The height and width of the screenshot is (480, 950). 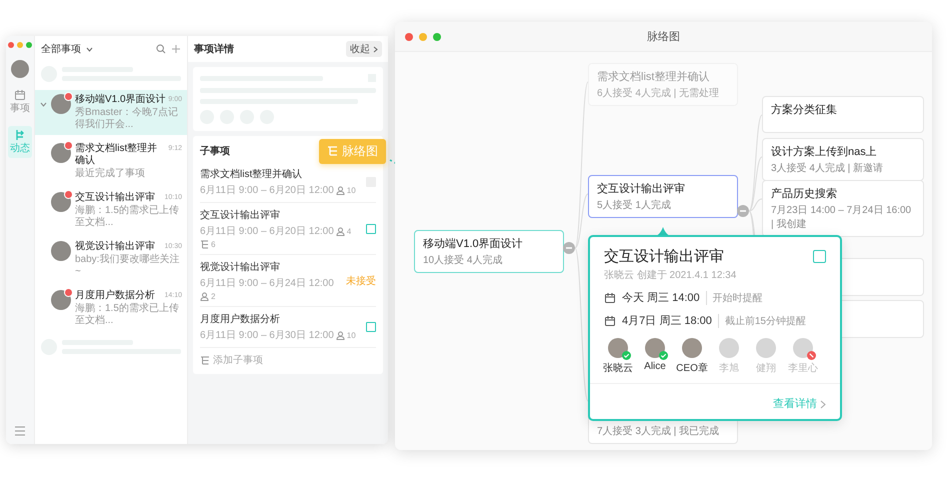 I want to click on window-title: 脉络图, so click(x=663, y=37).